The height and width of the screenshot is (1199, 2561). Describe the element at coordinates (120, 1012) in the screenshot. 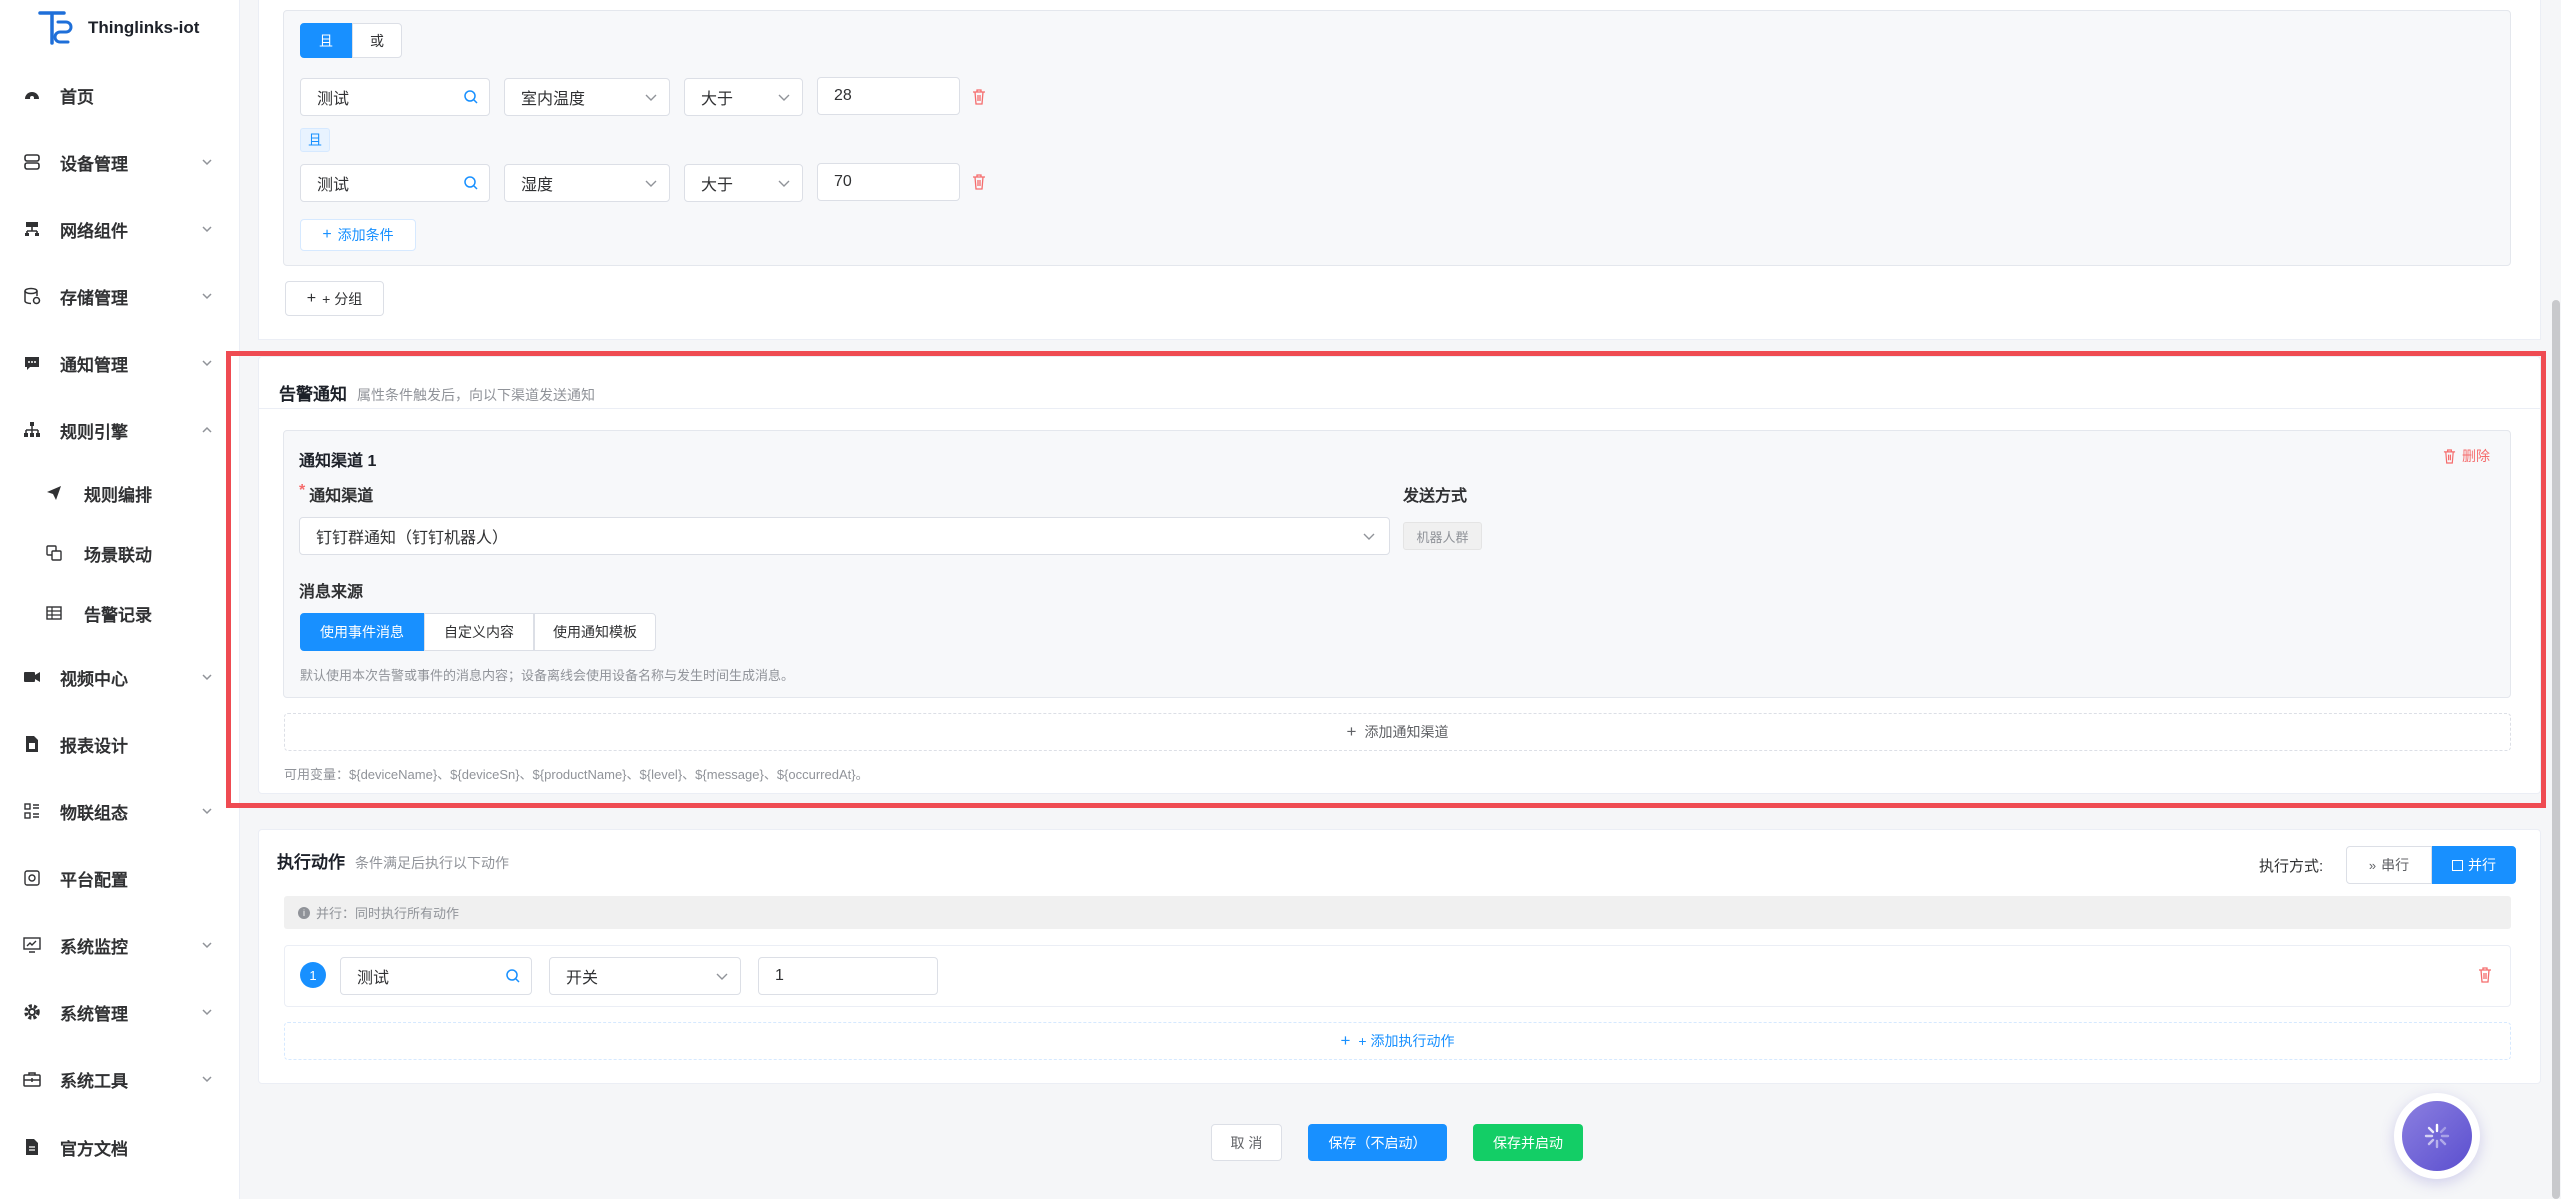

I see `sidebar-item-system: 系统管理` at that location.